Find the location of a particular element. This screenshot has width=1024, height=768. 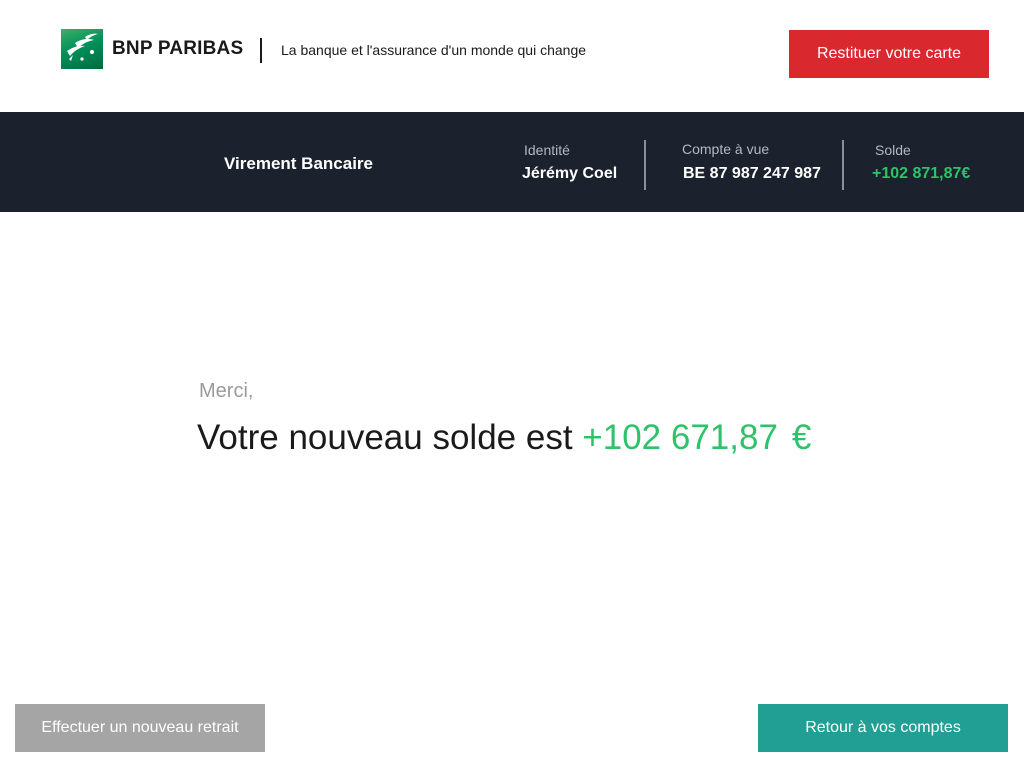

balance-label: Solde is located at coordinates (893, 150).